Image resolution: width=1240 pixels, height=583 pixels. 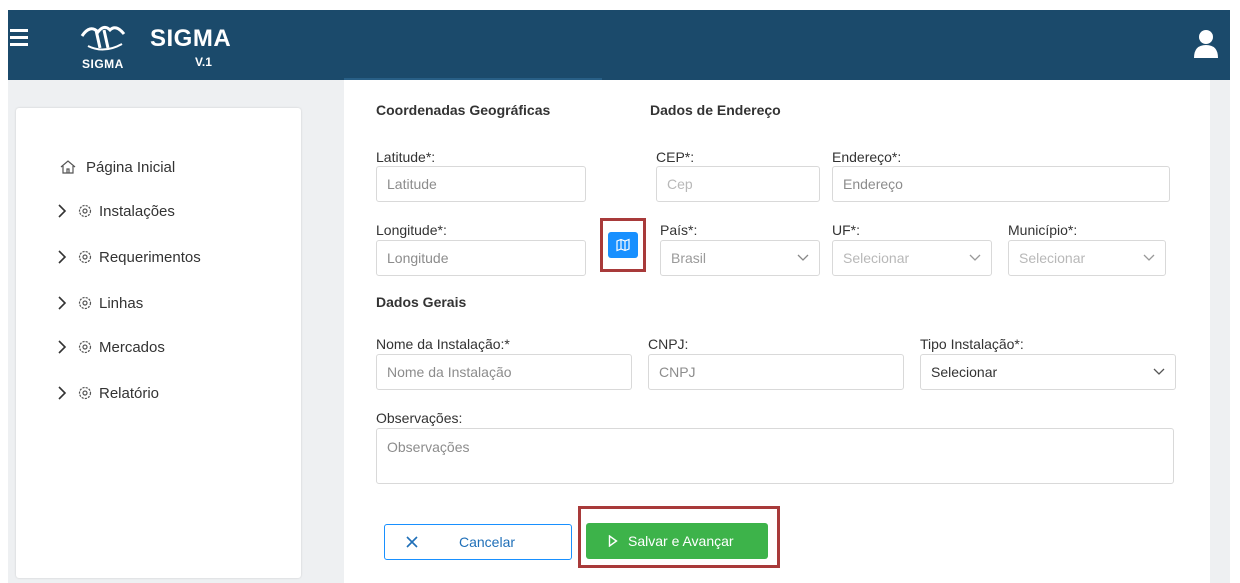 I want to click on logo-text: SIGMA, so click(x=103, y=64).